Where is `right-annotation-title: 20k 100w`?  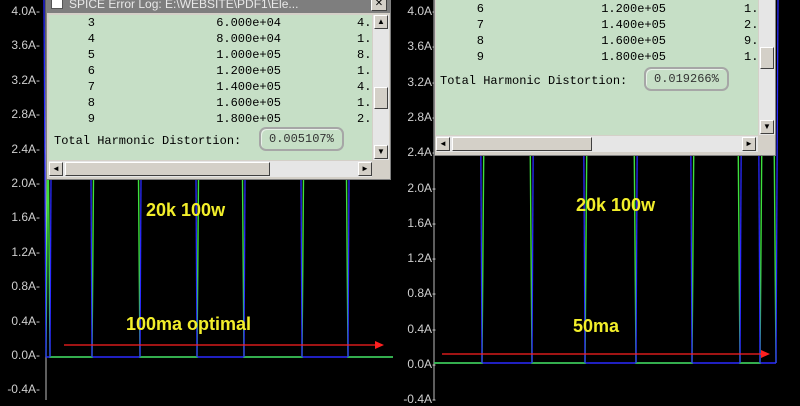
right-annotation-title: 20k 100w is located at coordinates (616, 205).